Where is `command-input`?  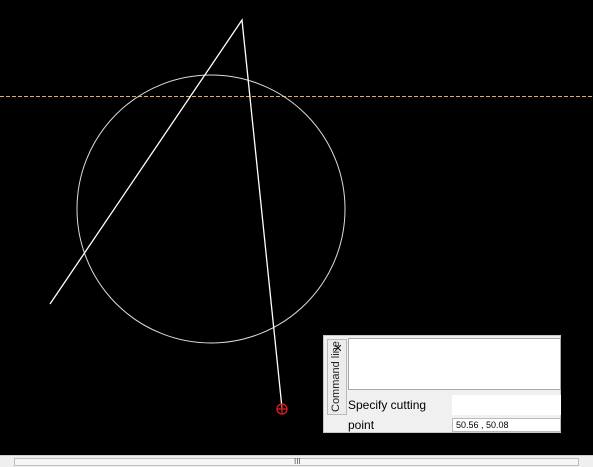 command-input is located at coordinates (506, 405).